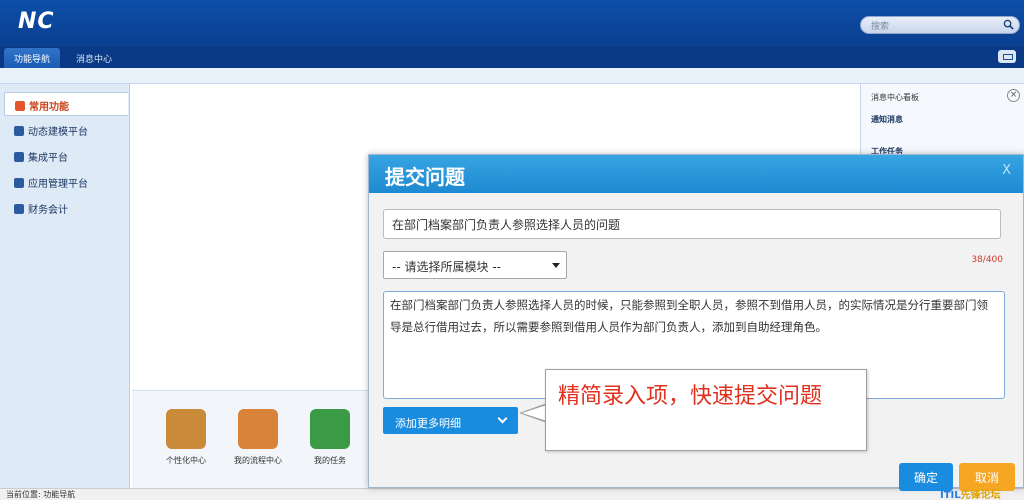 This screenshot has width=1024, height=500. Describe the element at coordinates (48, 158) in the screenshot. I see `sidebar-item-label: 集成平台` at that location.